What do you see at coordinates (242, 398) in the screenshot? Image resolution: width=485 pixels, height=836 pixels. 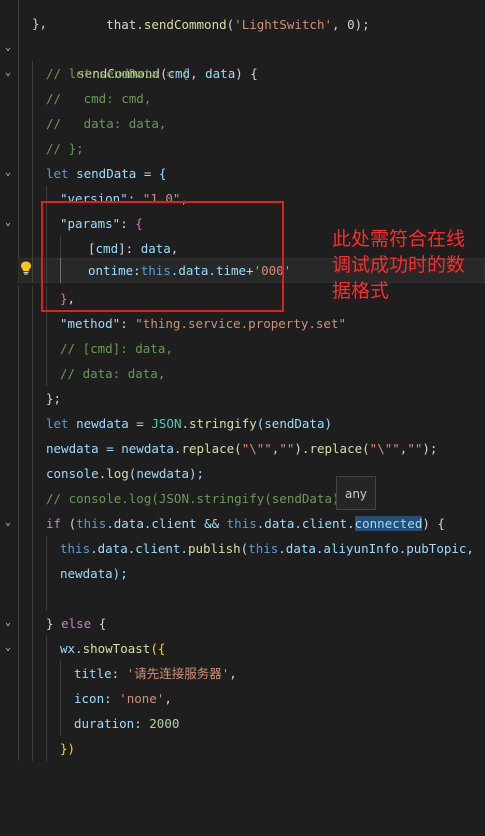 I see `code-line: };` at bounding box center [242, 398].